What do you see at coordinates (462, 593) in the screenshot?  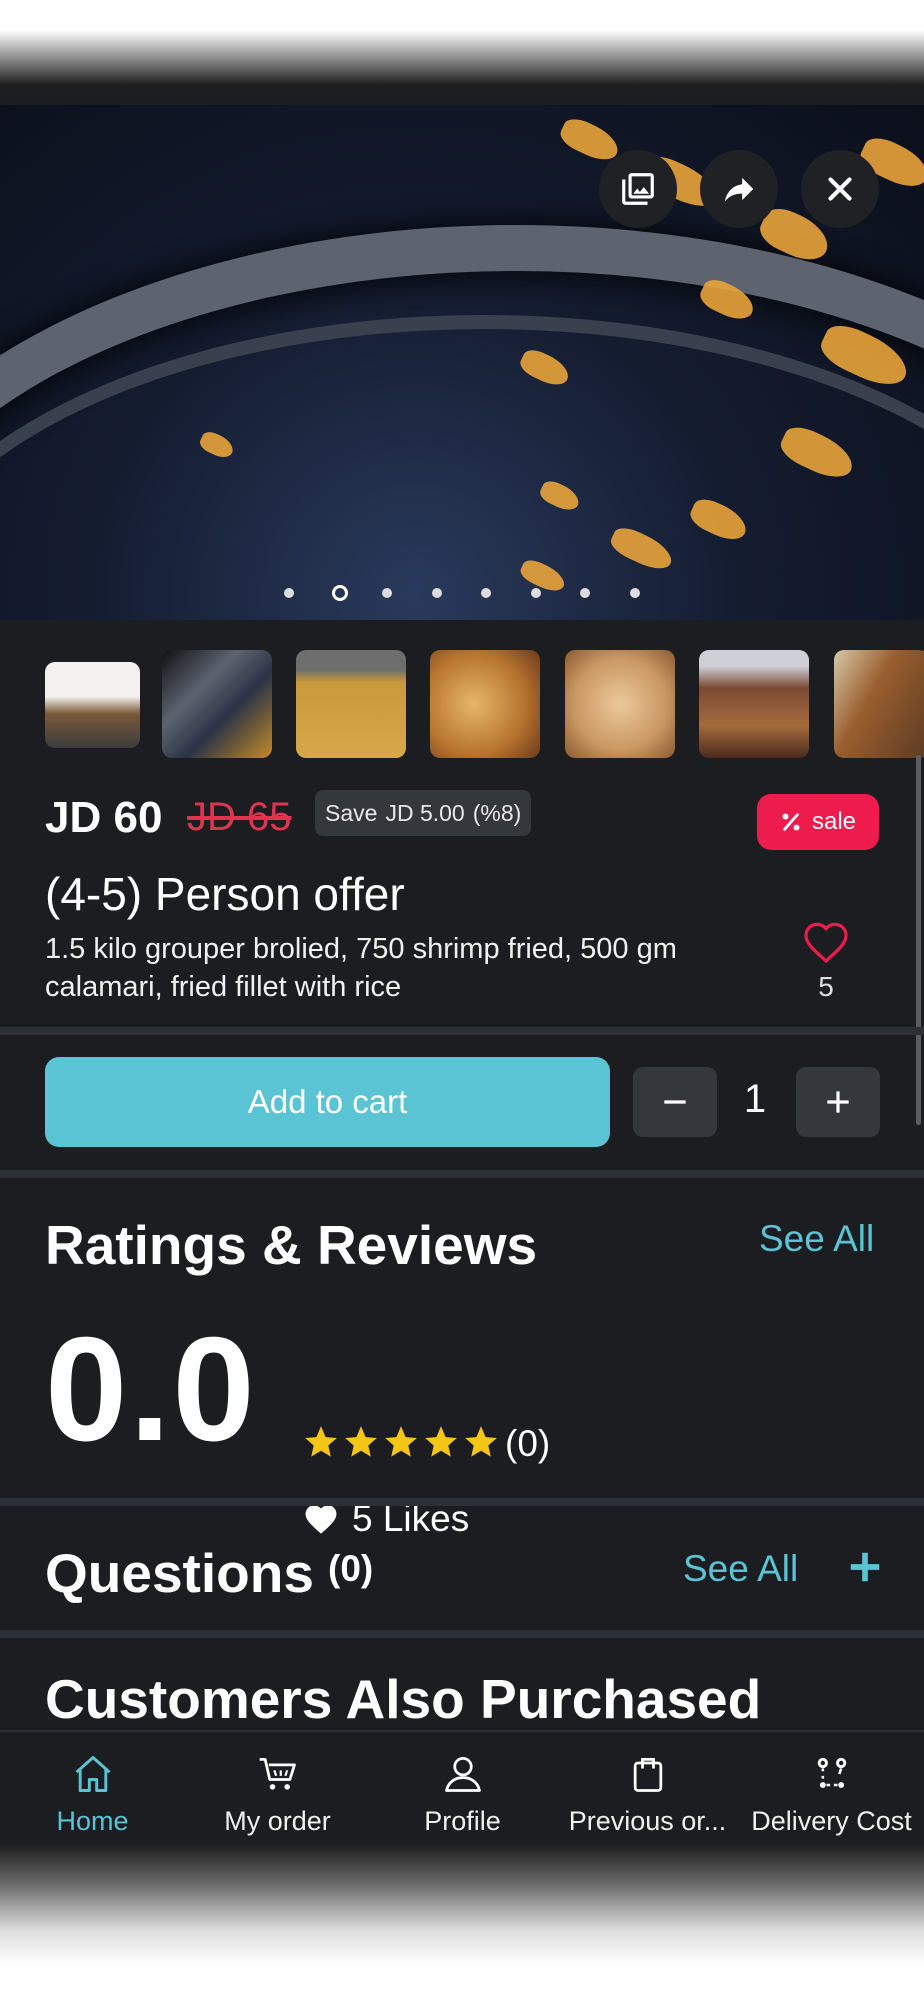 I see `carousel-indicator` at bounding box center [462, 593].